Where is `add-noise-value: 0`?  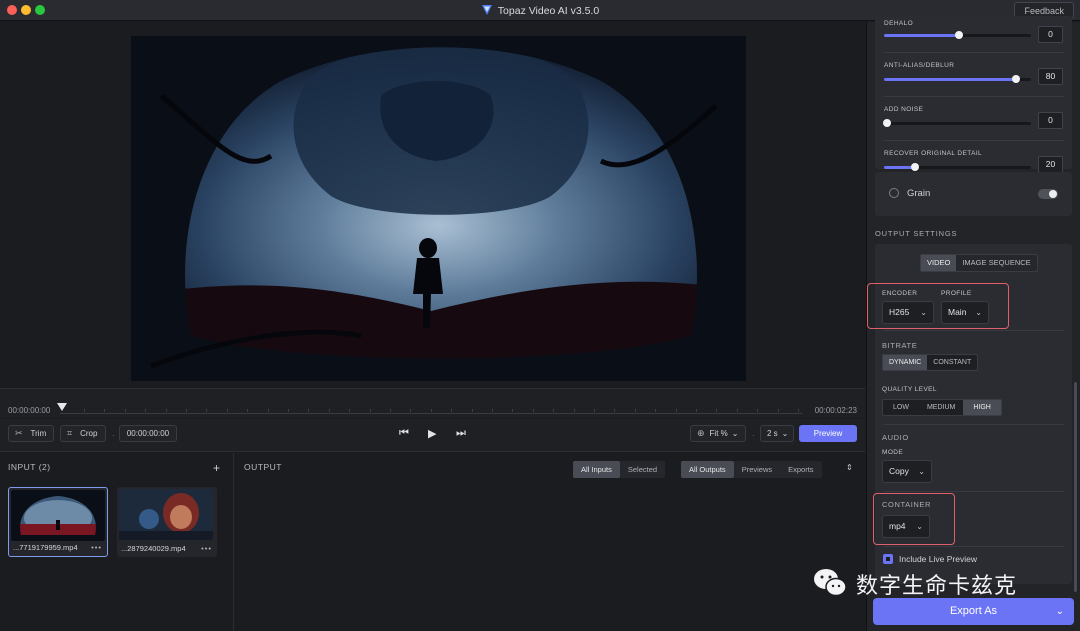 add-noise-value: 0 is located at coordinates (1050, 120).